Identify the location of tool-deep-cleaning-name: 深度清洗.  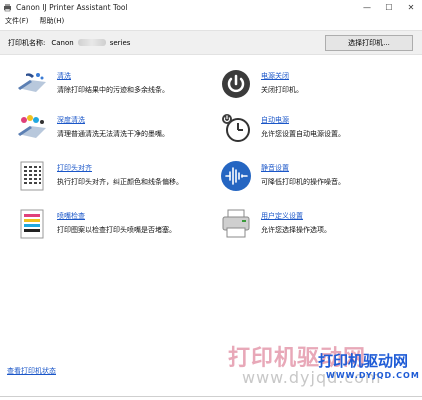
(113, 120).